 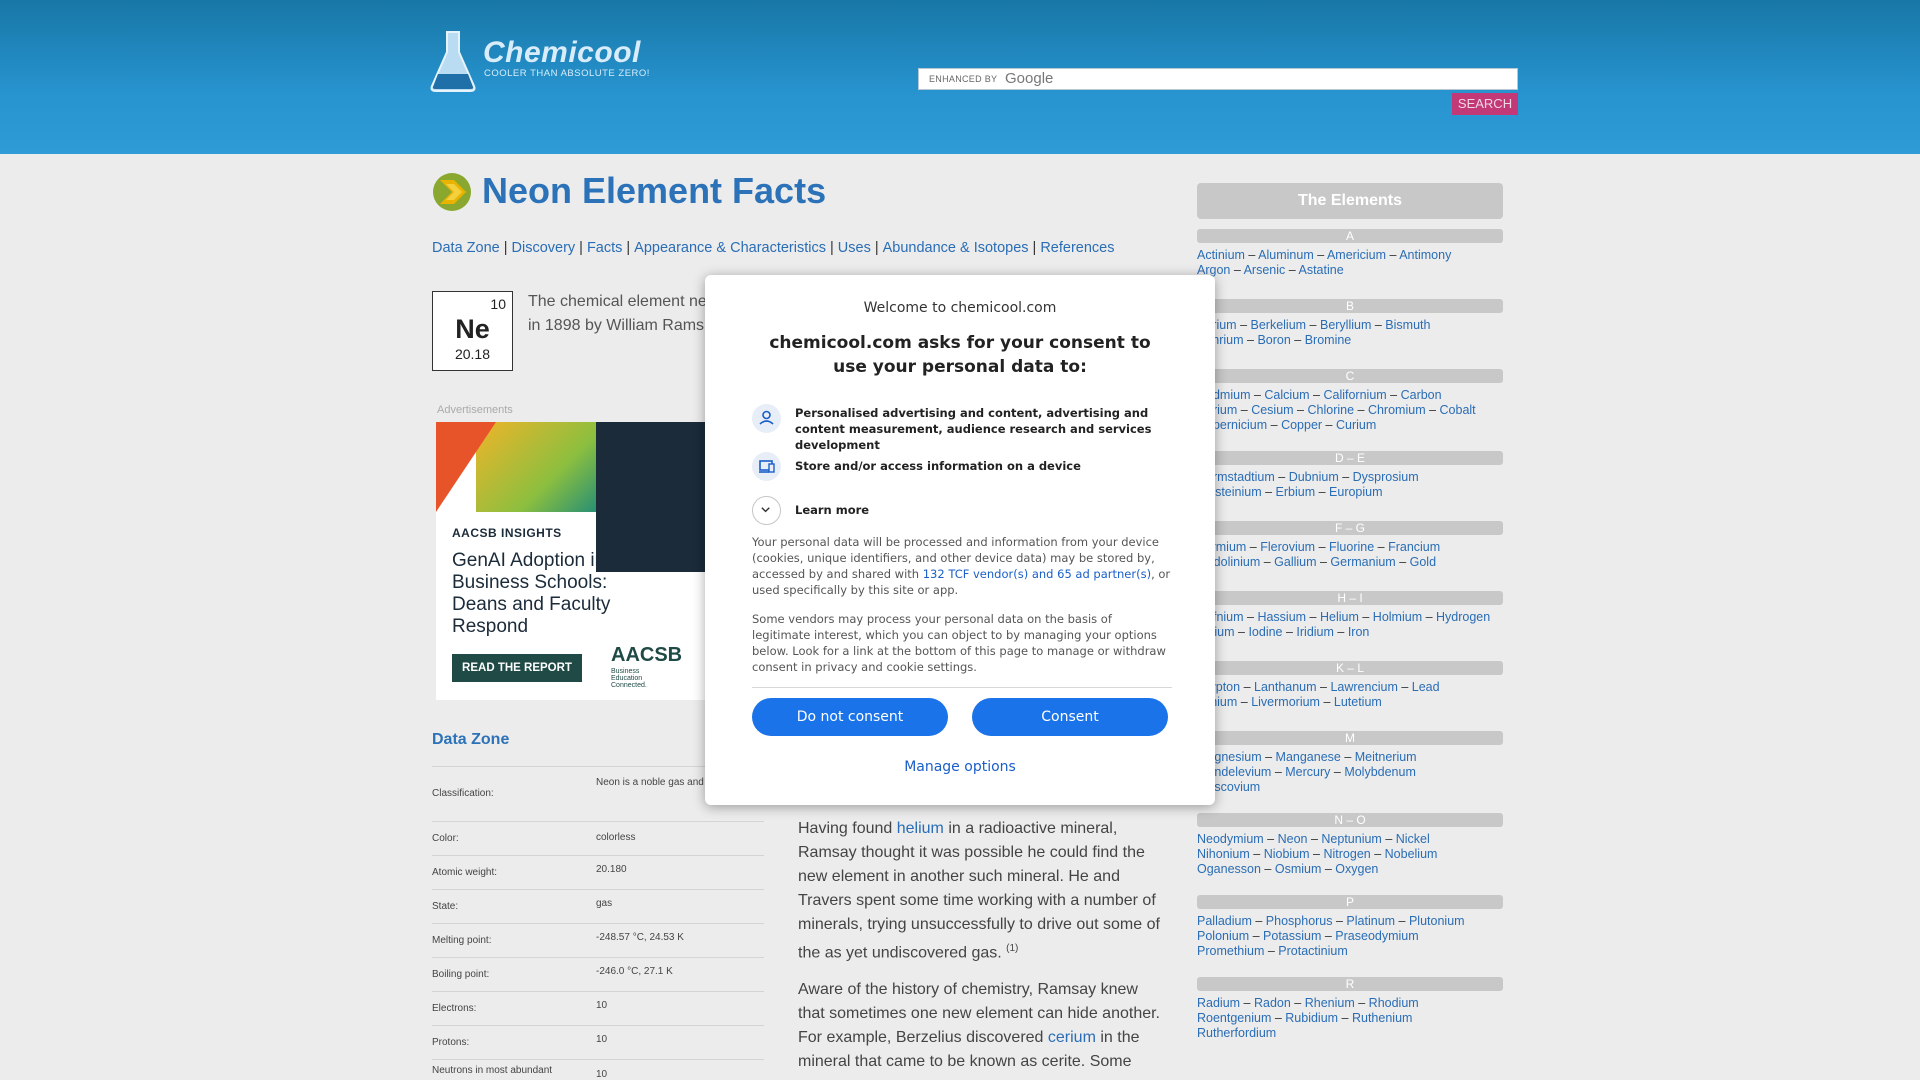 What do you see at coordinates (960, 767) in the screenshot?
I see `manage-options-link: Manage options` at bounding box center [960, 767].